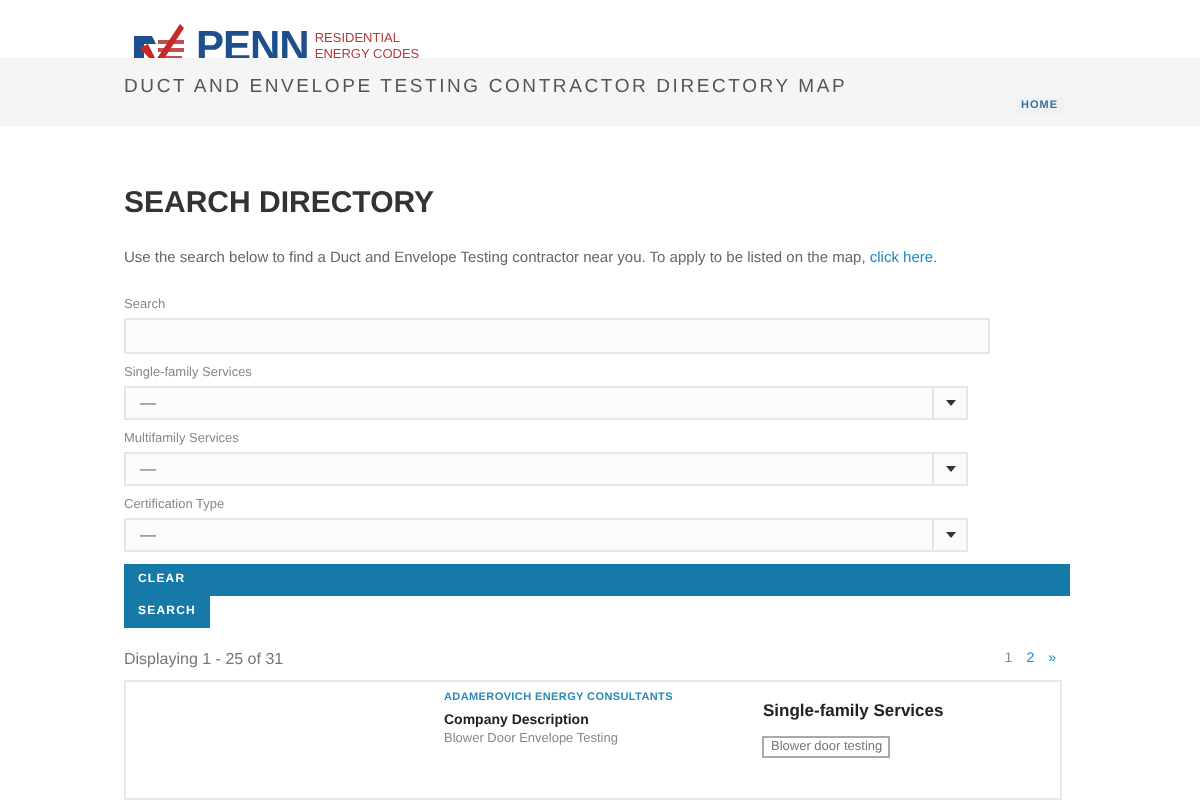 The height and width of the screenshot is (800, 1200). What do you see at coordinates (204, 659) in the screenshot?
I see `results-count: Displaying 1 - 25 of 31` at bounding box center [204, 659].